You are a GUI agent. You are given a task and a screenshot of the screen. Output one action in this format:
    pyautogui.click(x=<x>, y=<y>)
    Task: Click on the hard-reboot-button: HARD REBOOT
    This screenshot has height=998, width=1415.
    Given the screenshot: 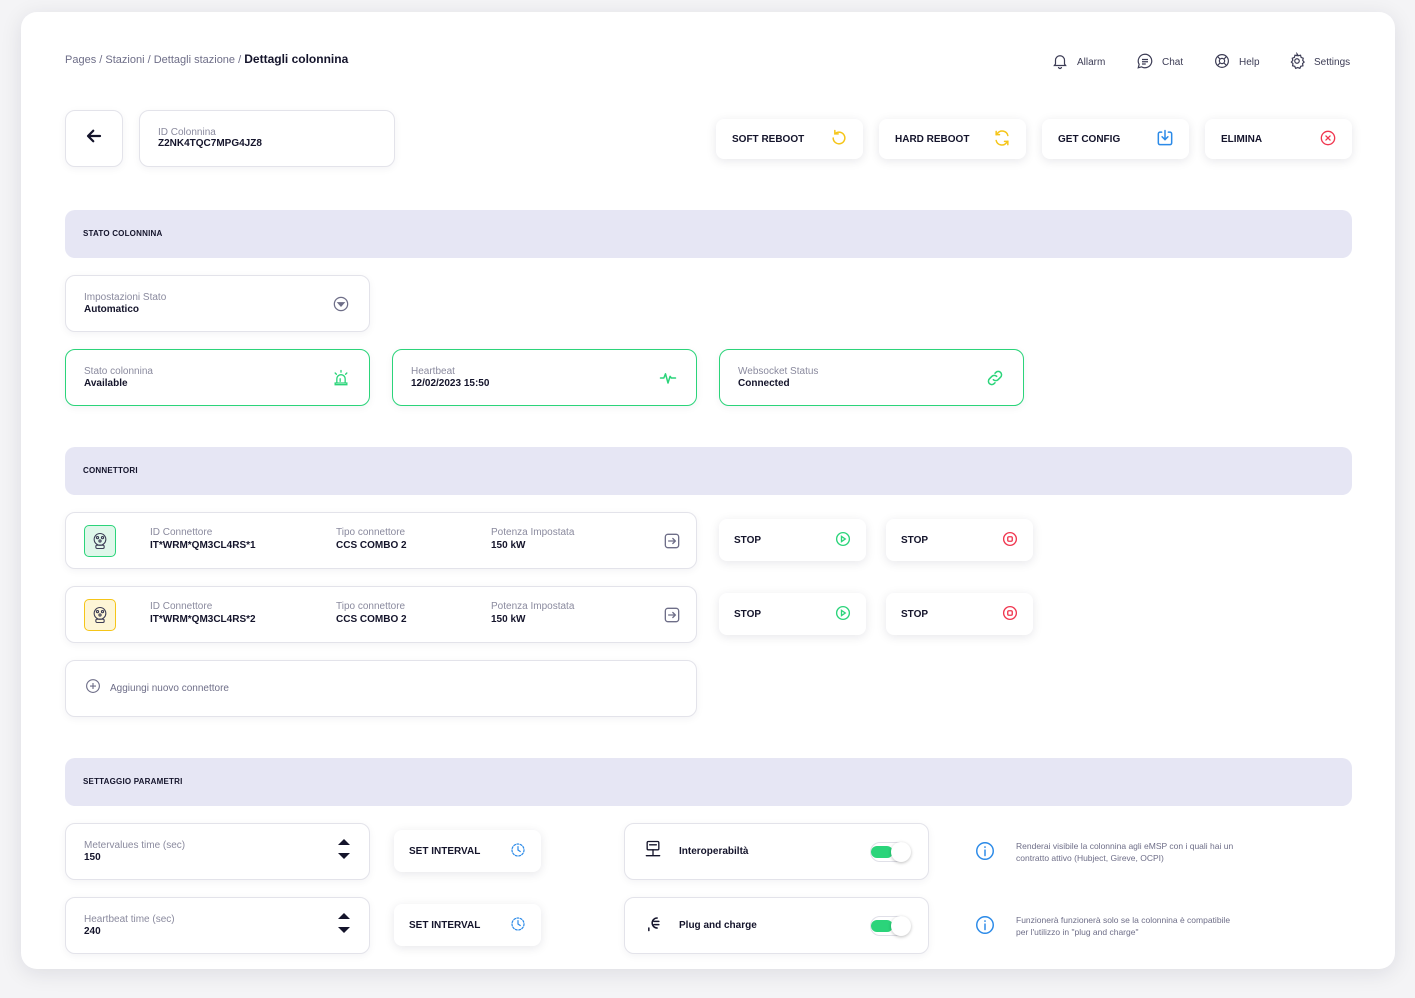 What is the action you would take?
    pyautogui.click(x=952, y=139)
    